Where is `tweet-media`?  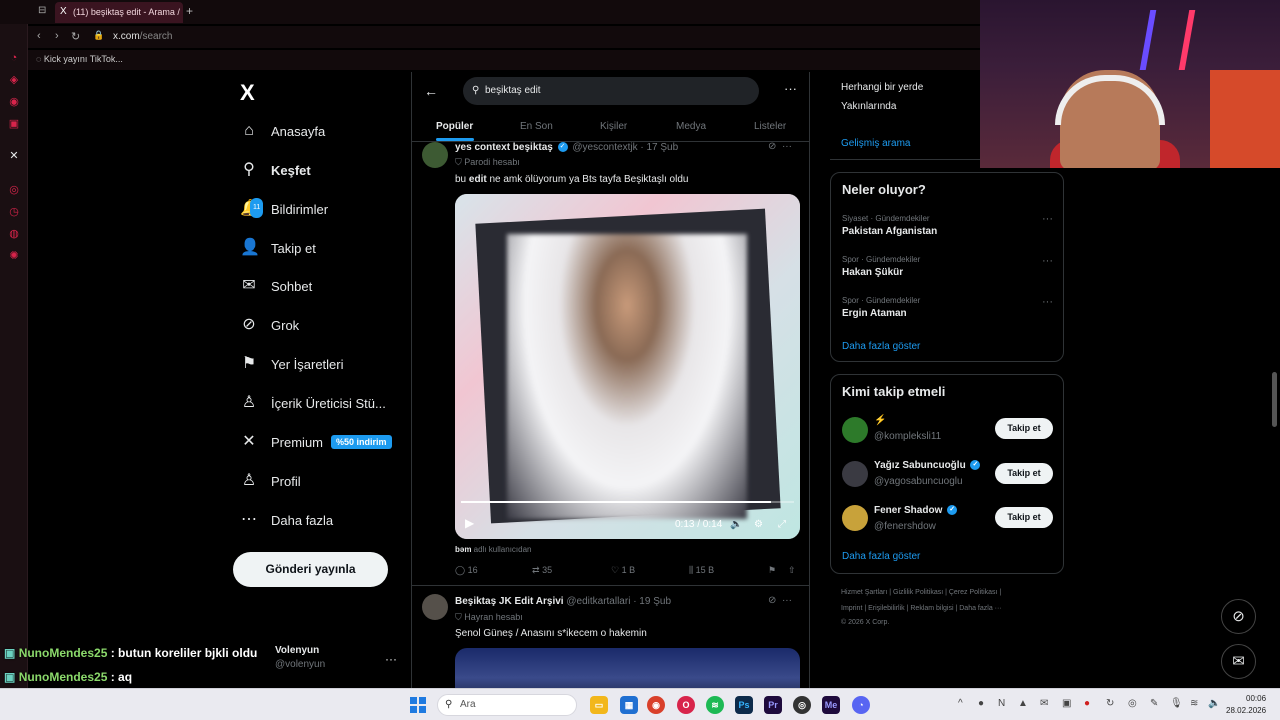
tweet-media is located at coordinates (627, 668).